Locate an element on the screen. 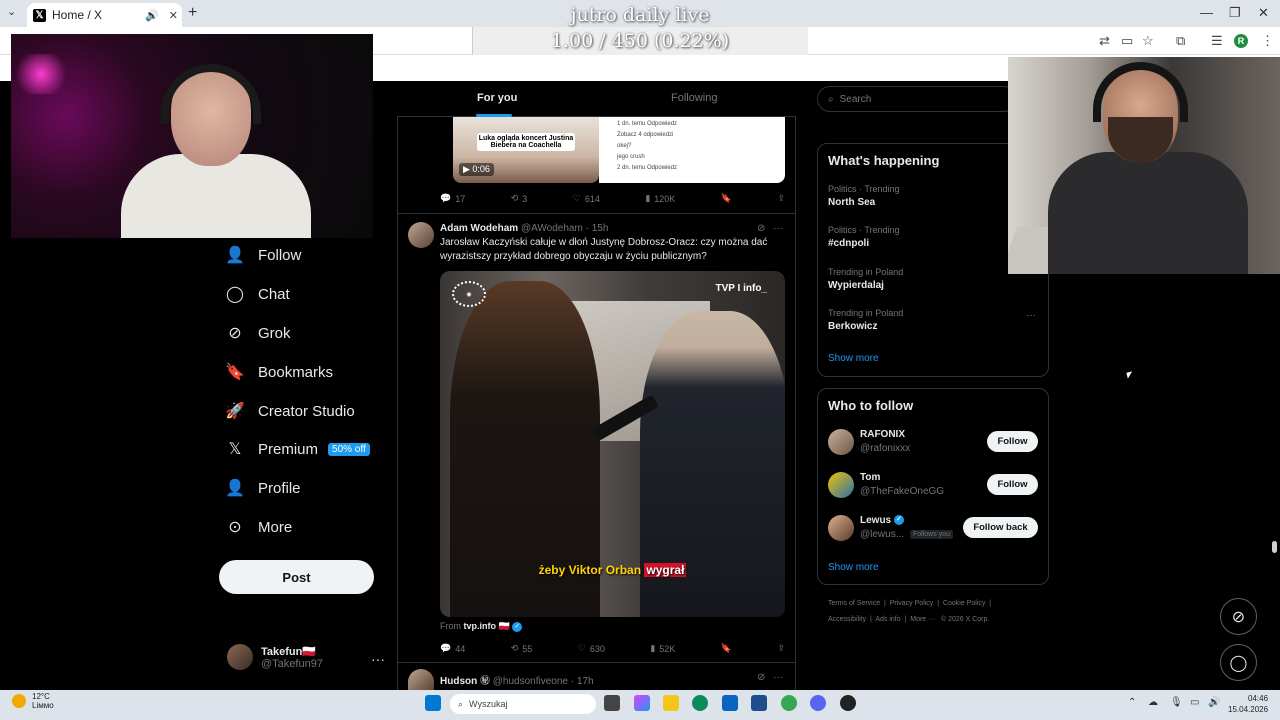  bookmark-star-icon: ☆ is located at coordinates (1148, 41).